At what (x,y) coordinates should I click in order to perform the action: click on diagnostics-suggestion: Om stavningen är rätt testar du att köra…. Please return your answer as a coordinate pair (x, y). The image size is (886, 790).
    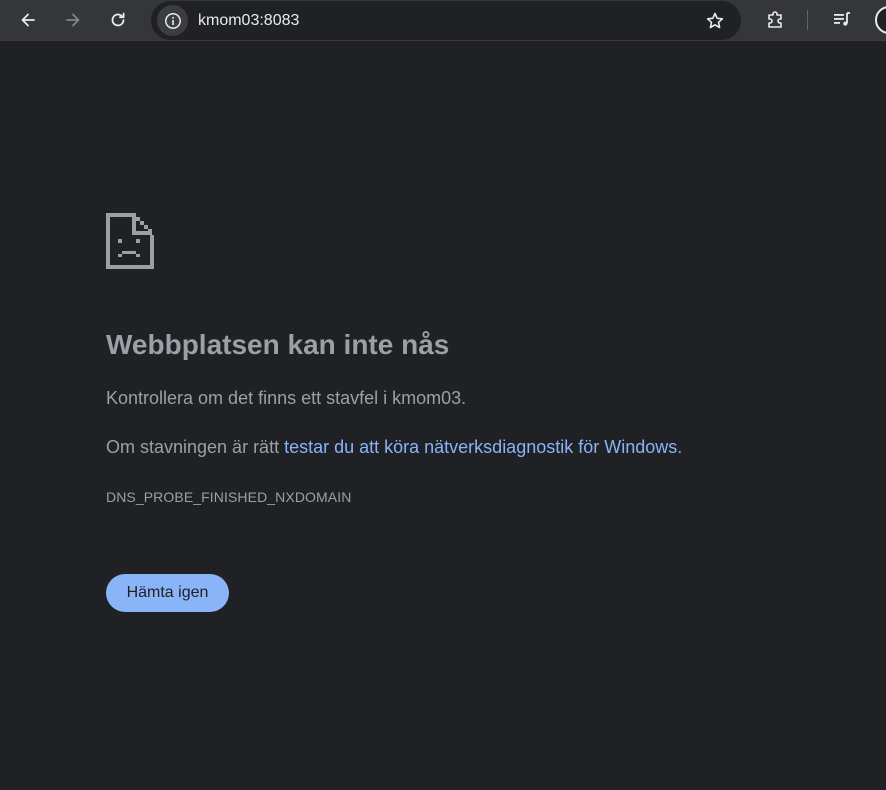
    Looking at the image, I should click on (394, 447).